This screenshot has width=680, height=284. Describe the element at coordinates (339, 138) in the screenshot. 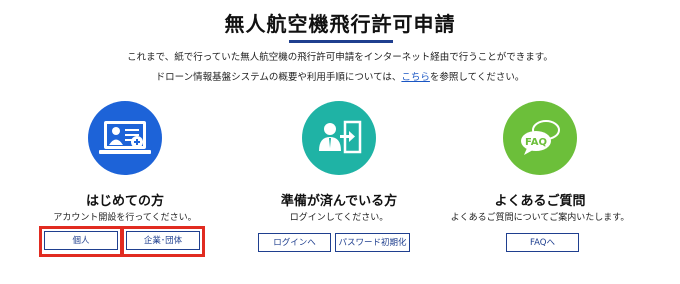

I see `user-login-door-icon` at that location.